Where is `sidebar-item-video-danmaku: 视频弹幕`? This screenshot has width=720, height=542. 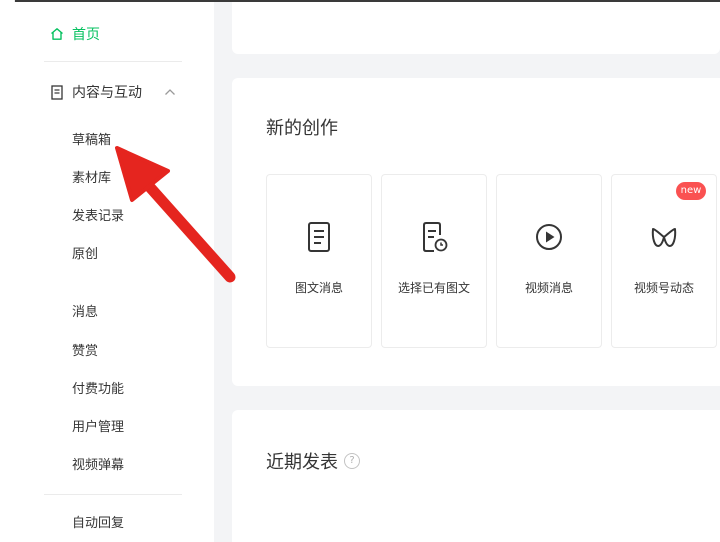 sidebar-item-video-danmaku: 视频弹幕 is located at coordinates (98, 466).